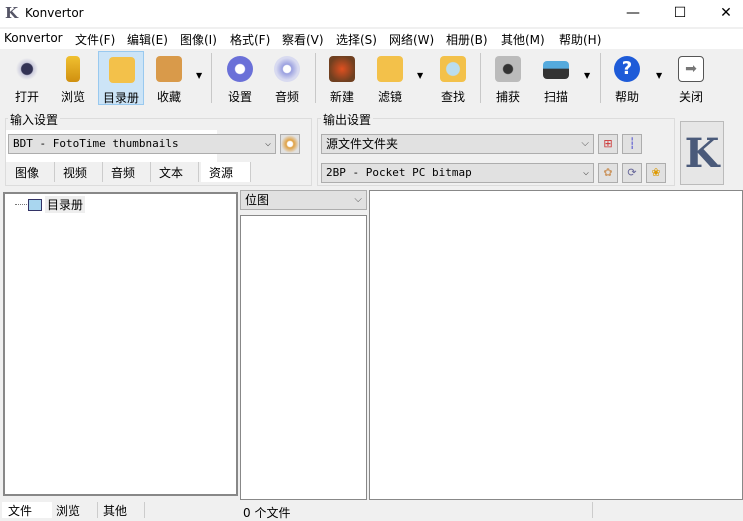  Describe the element at coordinates (608, 173) in the screenshot. I see `output-options-button: ✿` at that location.